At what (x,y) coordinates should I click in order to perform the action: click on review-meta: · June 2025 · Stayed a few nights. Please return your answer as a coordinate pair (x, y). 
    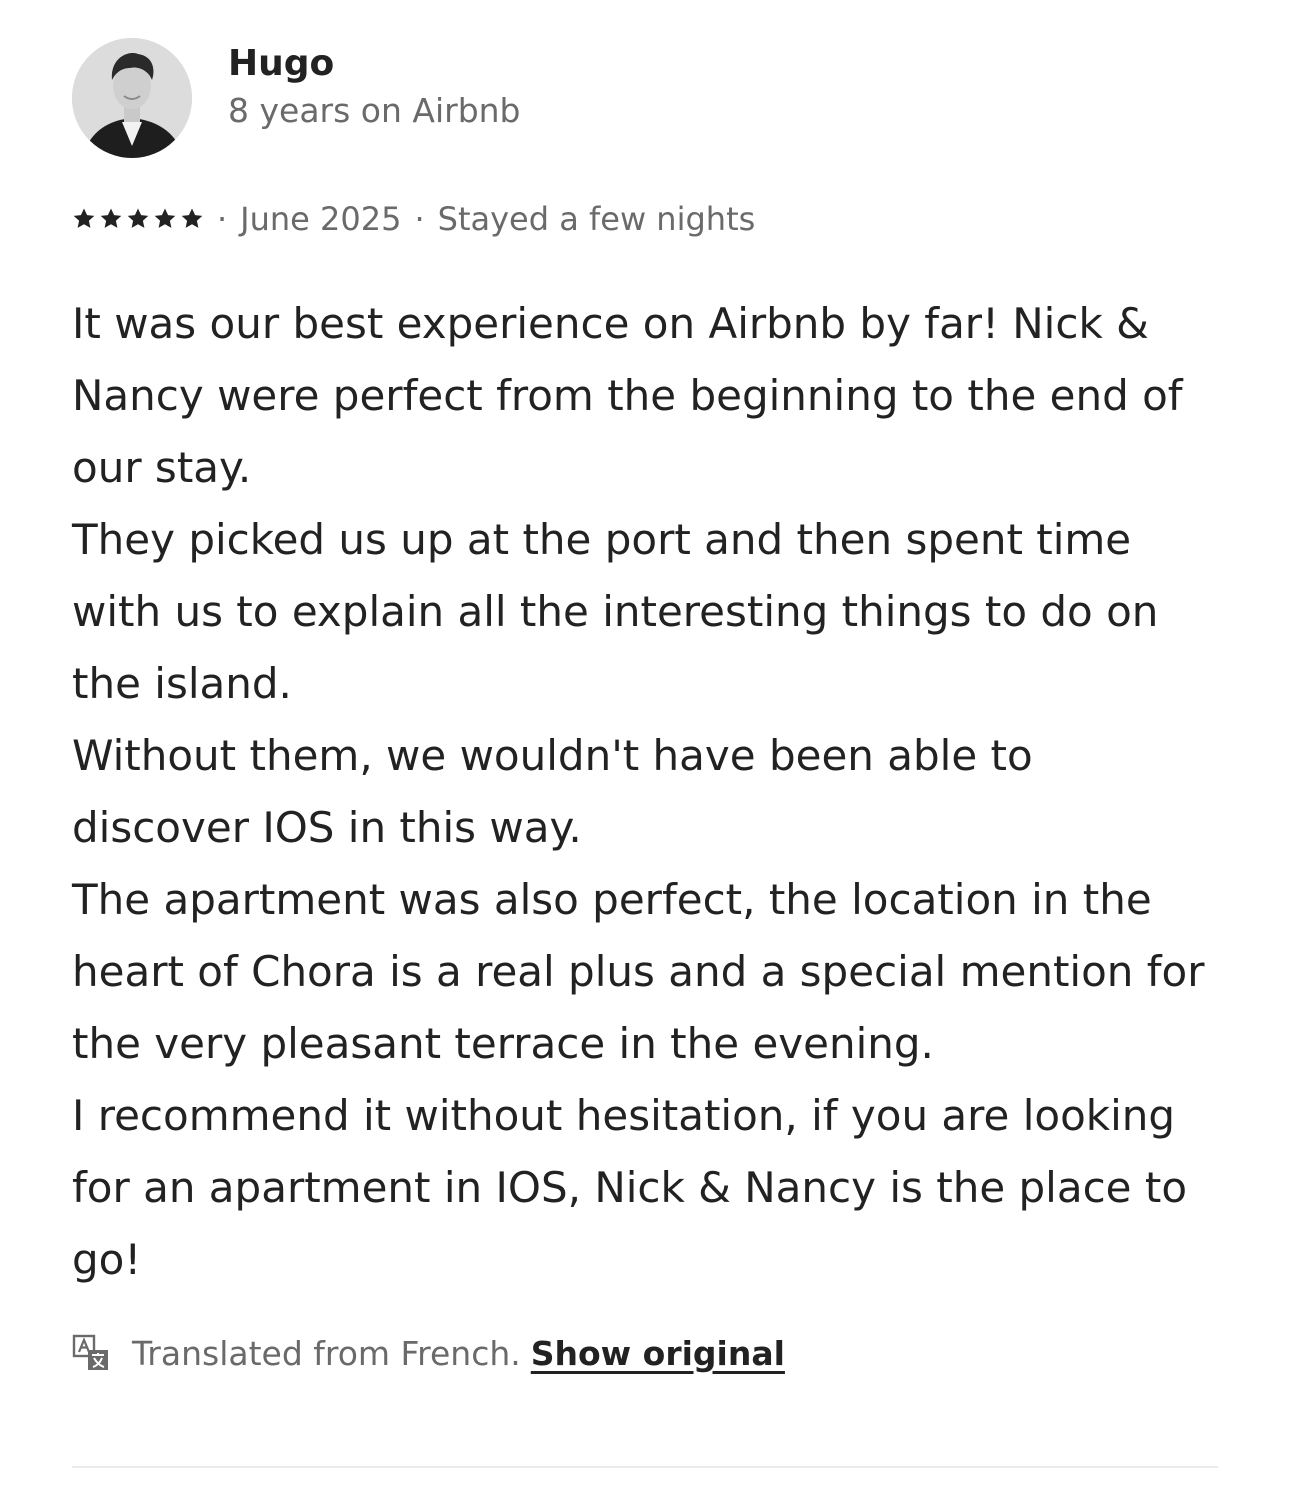
    Looking at the image, I should click on (645, 219).